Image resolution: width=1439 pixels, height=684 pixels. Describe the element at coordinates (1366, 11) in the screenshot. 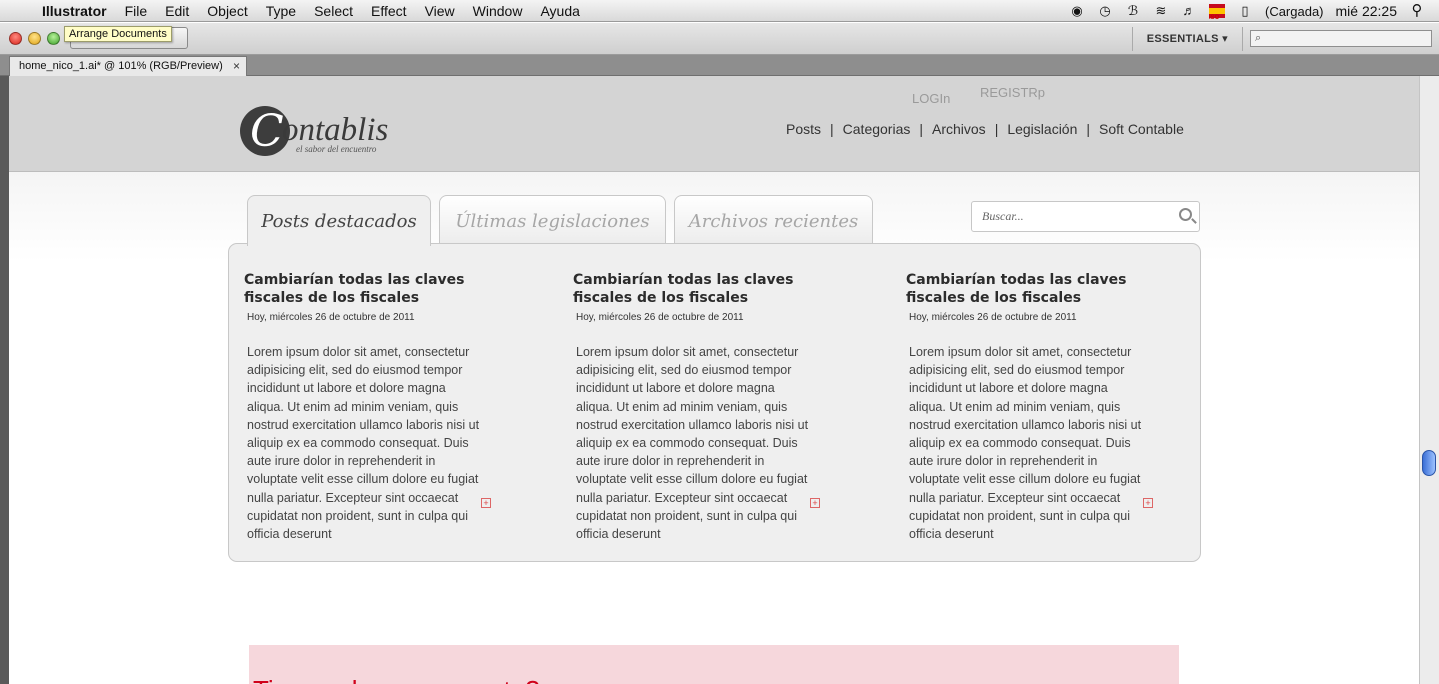

I see `clock: mié 22:25` at that location.